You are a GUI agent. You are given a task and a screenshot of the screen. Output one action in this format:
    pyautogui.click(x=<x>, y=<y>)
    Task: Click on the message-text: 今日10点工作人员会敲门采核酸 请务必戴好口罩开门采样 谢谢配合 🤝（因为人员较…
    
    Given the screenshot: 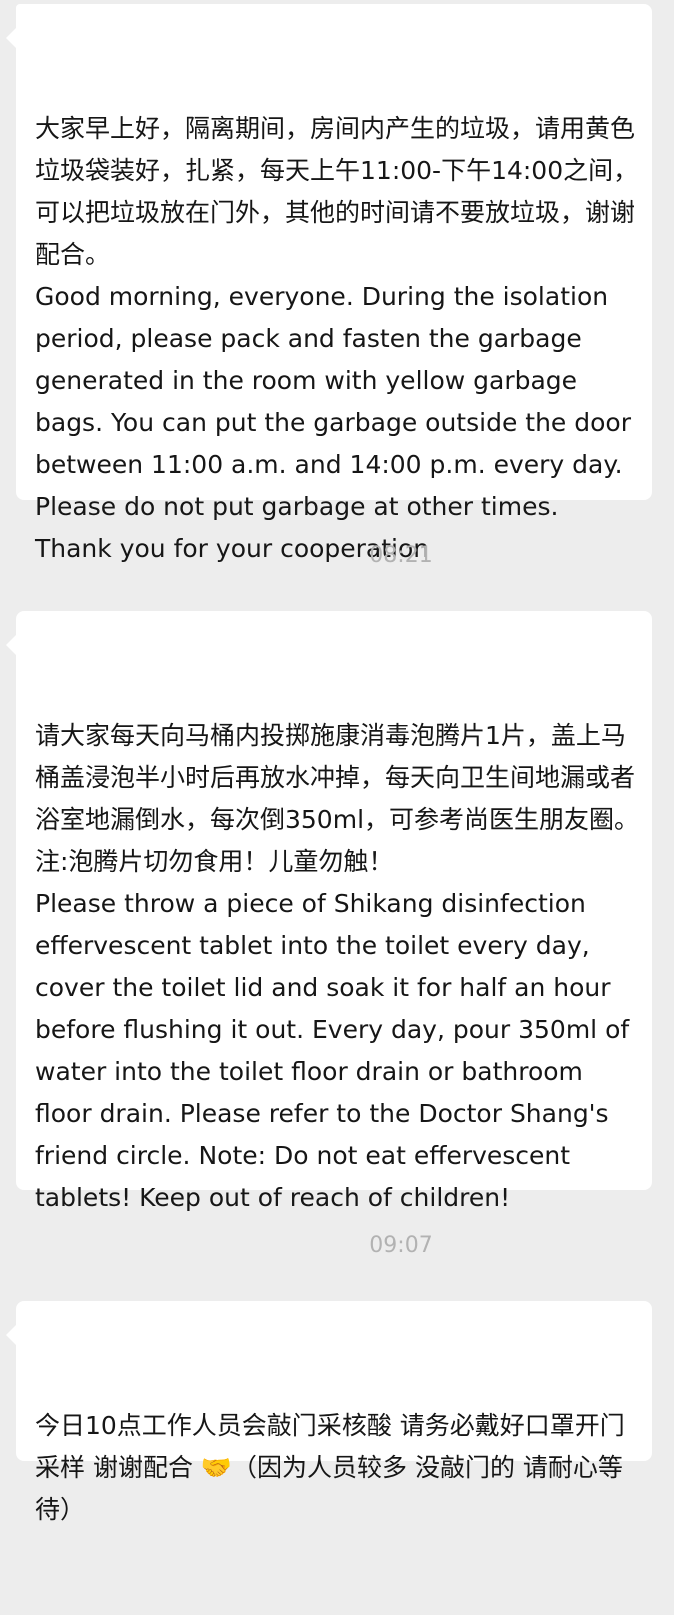 What is the action you would take?
    pyautogui.click(x=330, y=1467)
    